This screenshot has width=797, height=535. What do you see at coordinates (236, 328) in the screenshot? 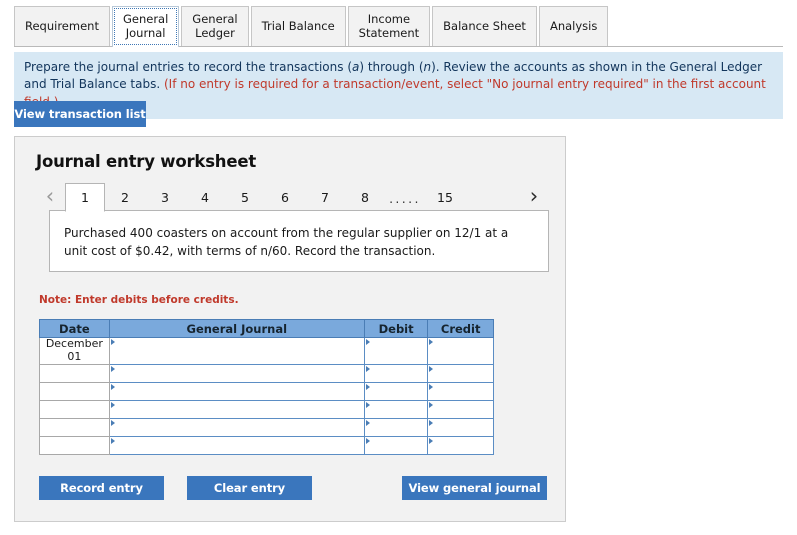
I see `column-header-general-journal: General Journal` at bounding box center [236, 328].